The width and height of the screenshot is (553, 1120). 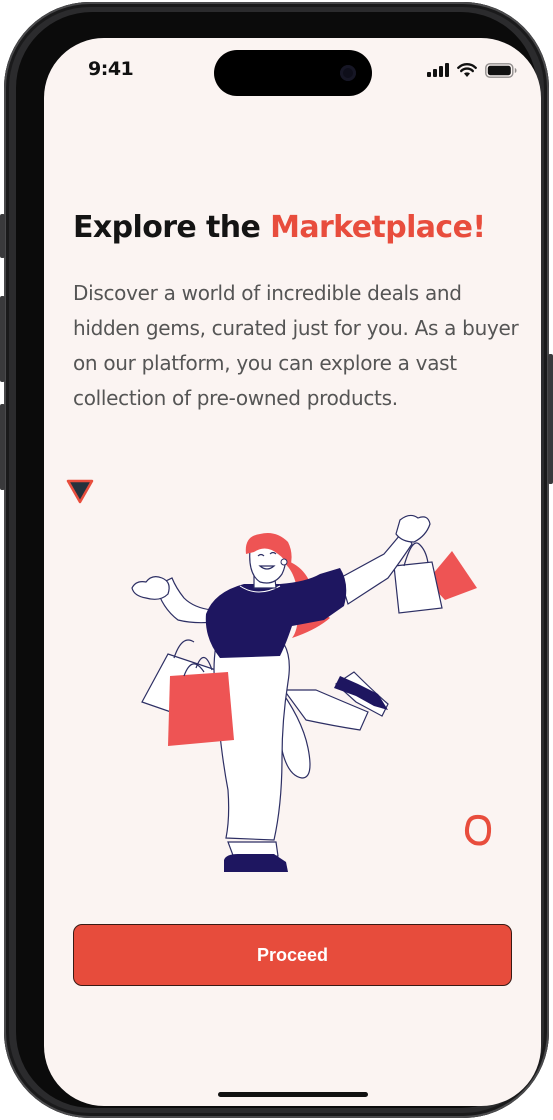 What do you see at coordinates (292, 955) in the screenshot?
I see `proceed-button: Proceed` at bounding box center [292, 955].